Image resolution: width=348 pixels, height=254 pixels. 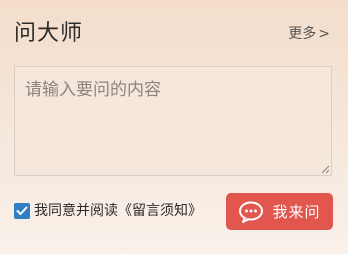 I want to click on chat-bubble-icon, so click(x=251, y=212).